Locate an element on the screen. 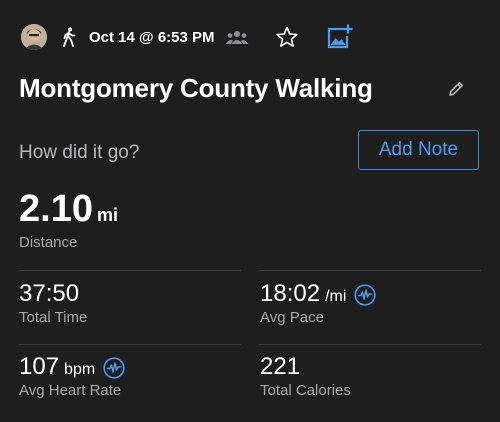 This screenshot has width=500, height=422. avg-pace-value: 18:02 /mi is located at coordinates (318, 294).